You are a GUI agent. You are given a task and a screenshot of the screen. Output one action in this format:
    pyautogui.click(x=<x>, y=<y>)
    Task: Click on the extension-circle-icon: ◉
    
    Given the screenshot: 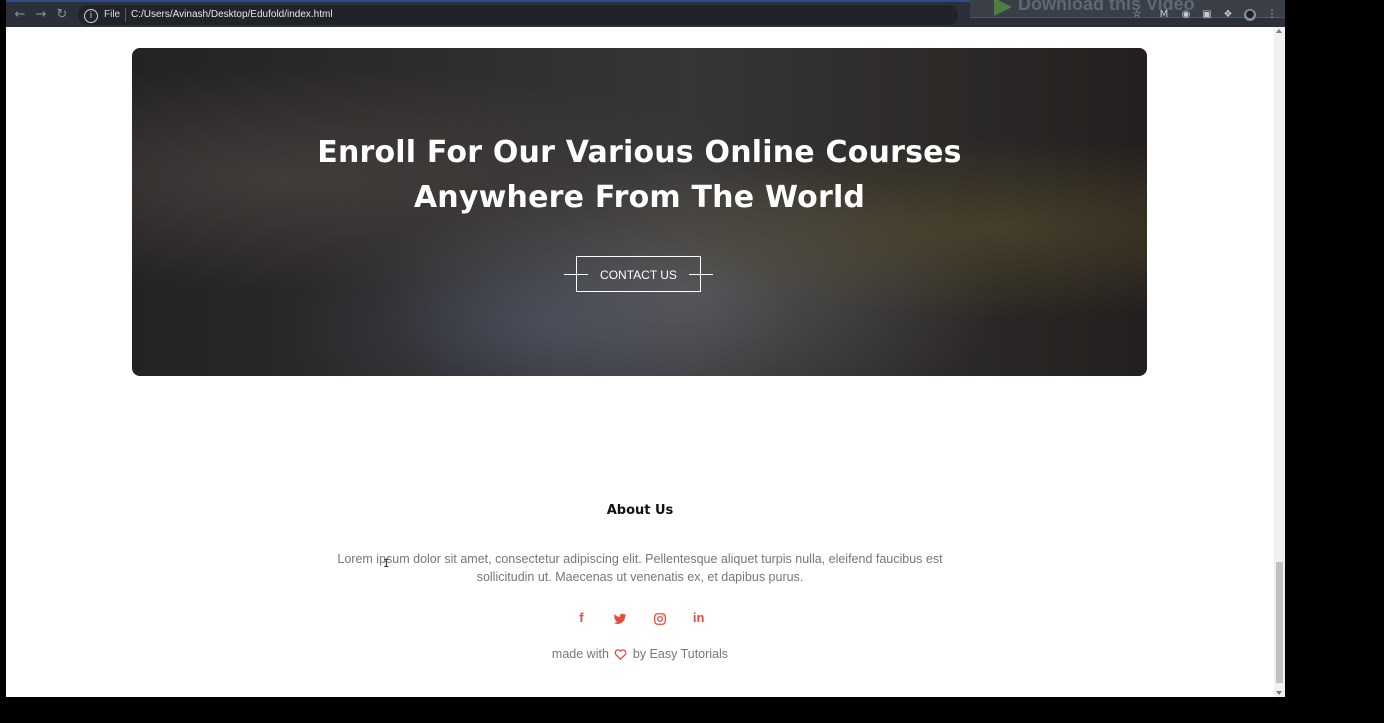 What is the action you would take?
    pyautogui.click(x=1186, y=15)
    